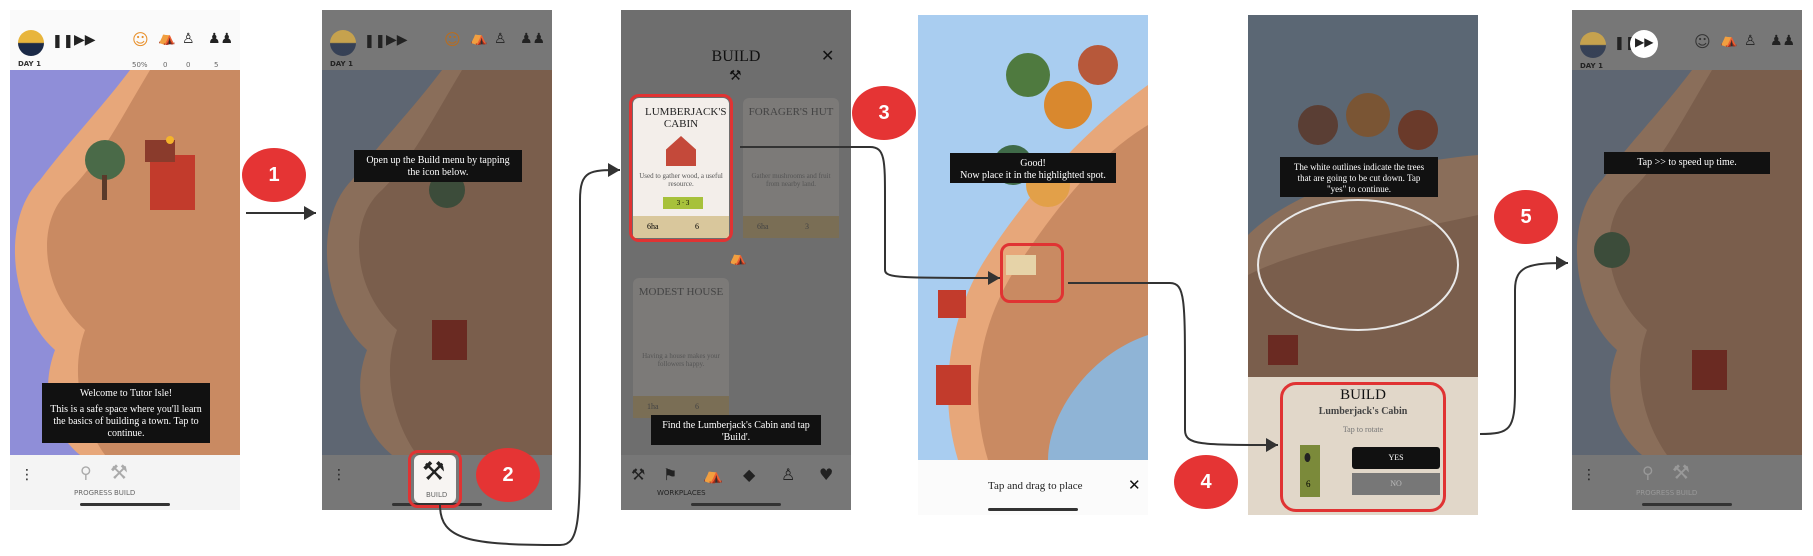 The width and height of the screenshot is (1813, 556). I want to click on step-badge-4: 4, so click(1206, 482).